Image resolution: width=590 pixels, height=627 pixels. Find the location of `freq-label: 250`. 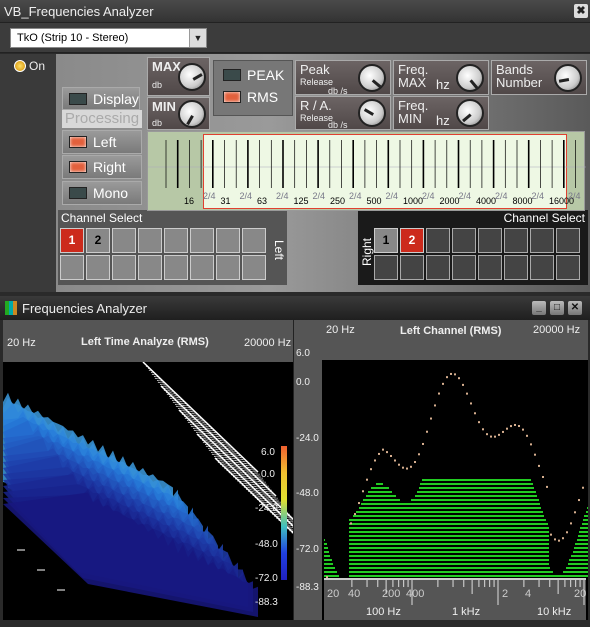

freq-label: 250 is located at coordinates (338, 201).